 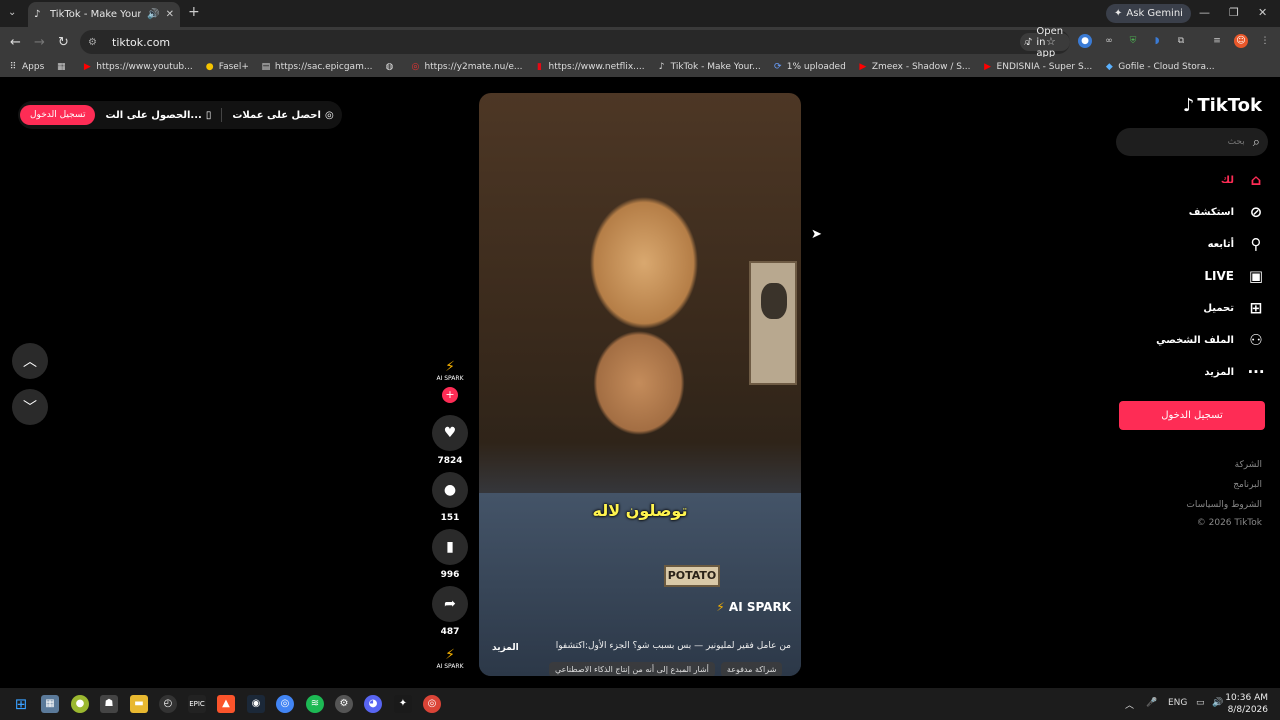 I want to click on close-window-icon: ✕, so click(x=1262, y=12).